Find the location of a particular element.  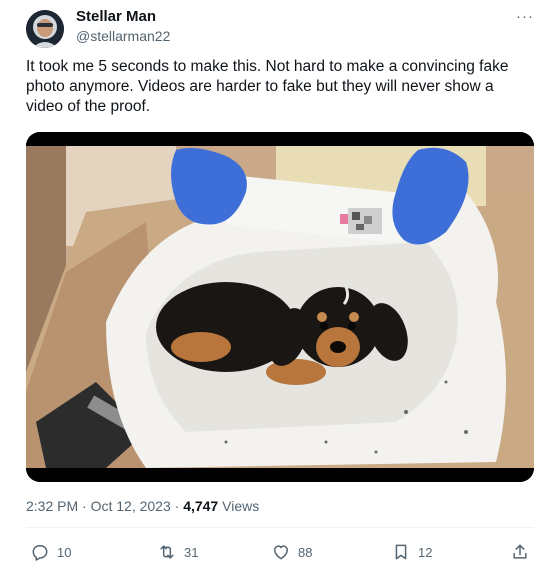

reply-count: 10 is located at coordinates (64, 552).